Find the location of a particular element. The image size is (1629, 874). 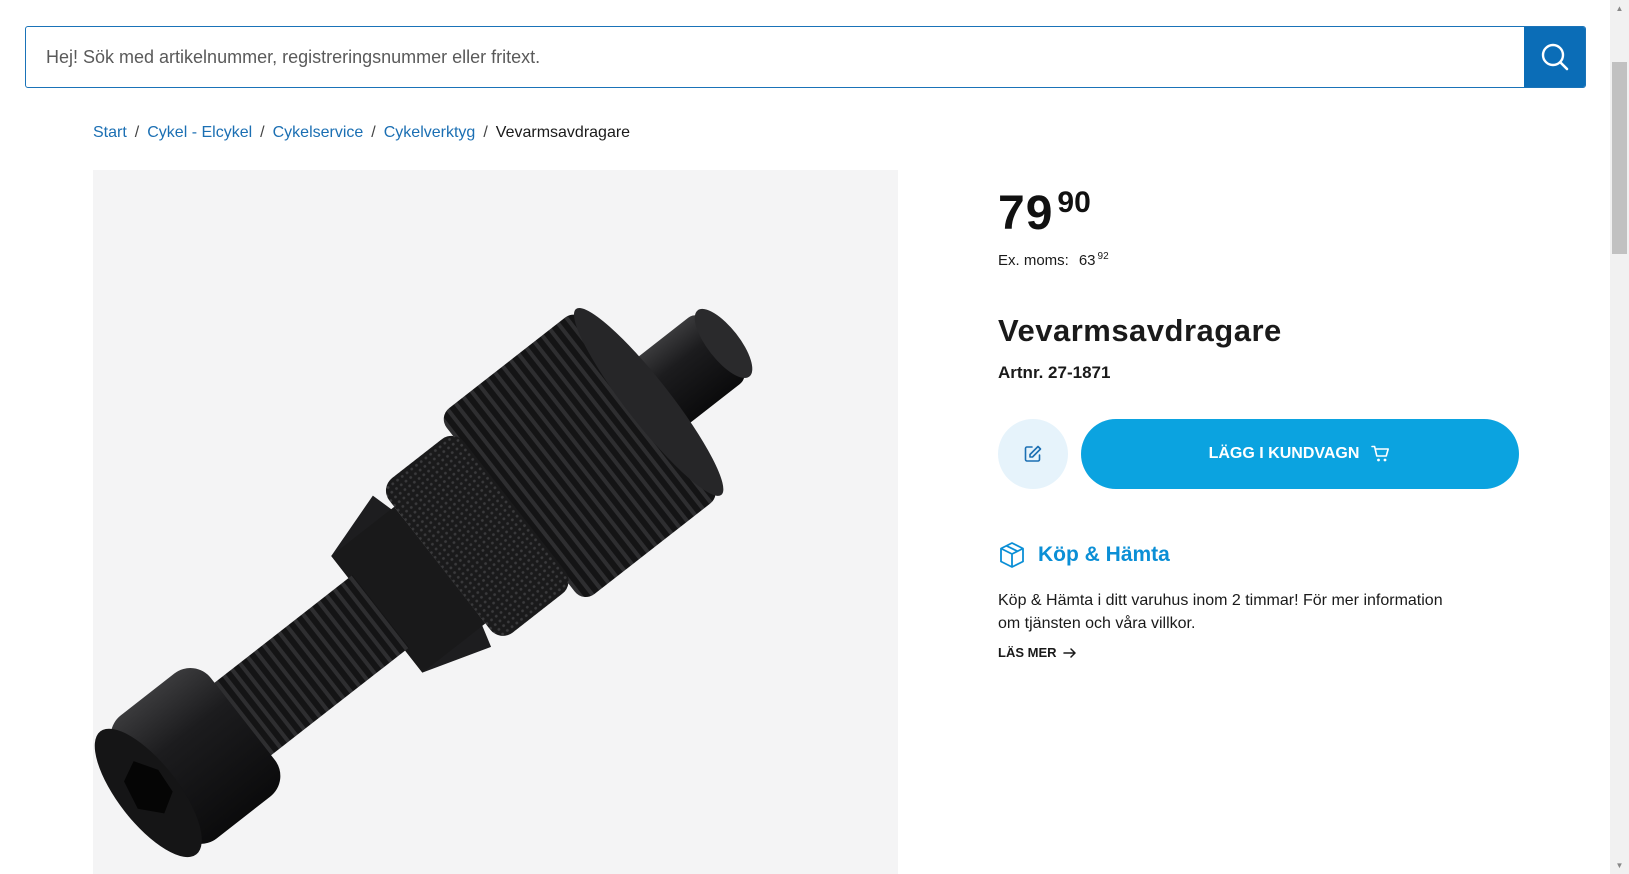

price-integer: 79 is located at coordinates (1026, 213).